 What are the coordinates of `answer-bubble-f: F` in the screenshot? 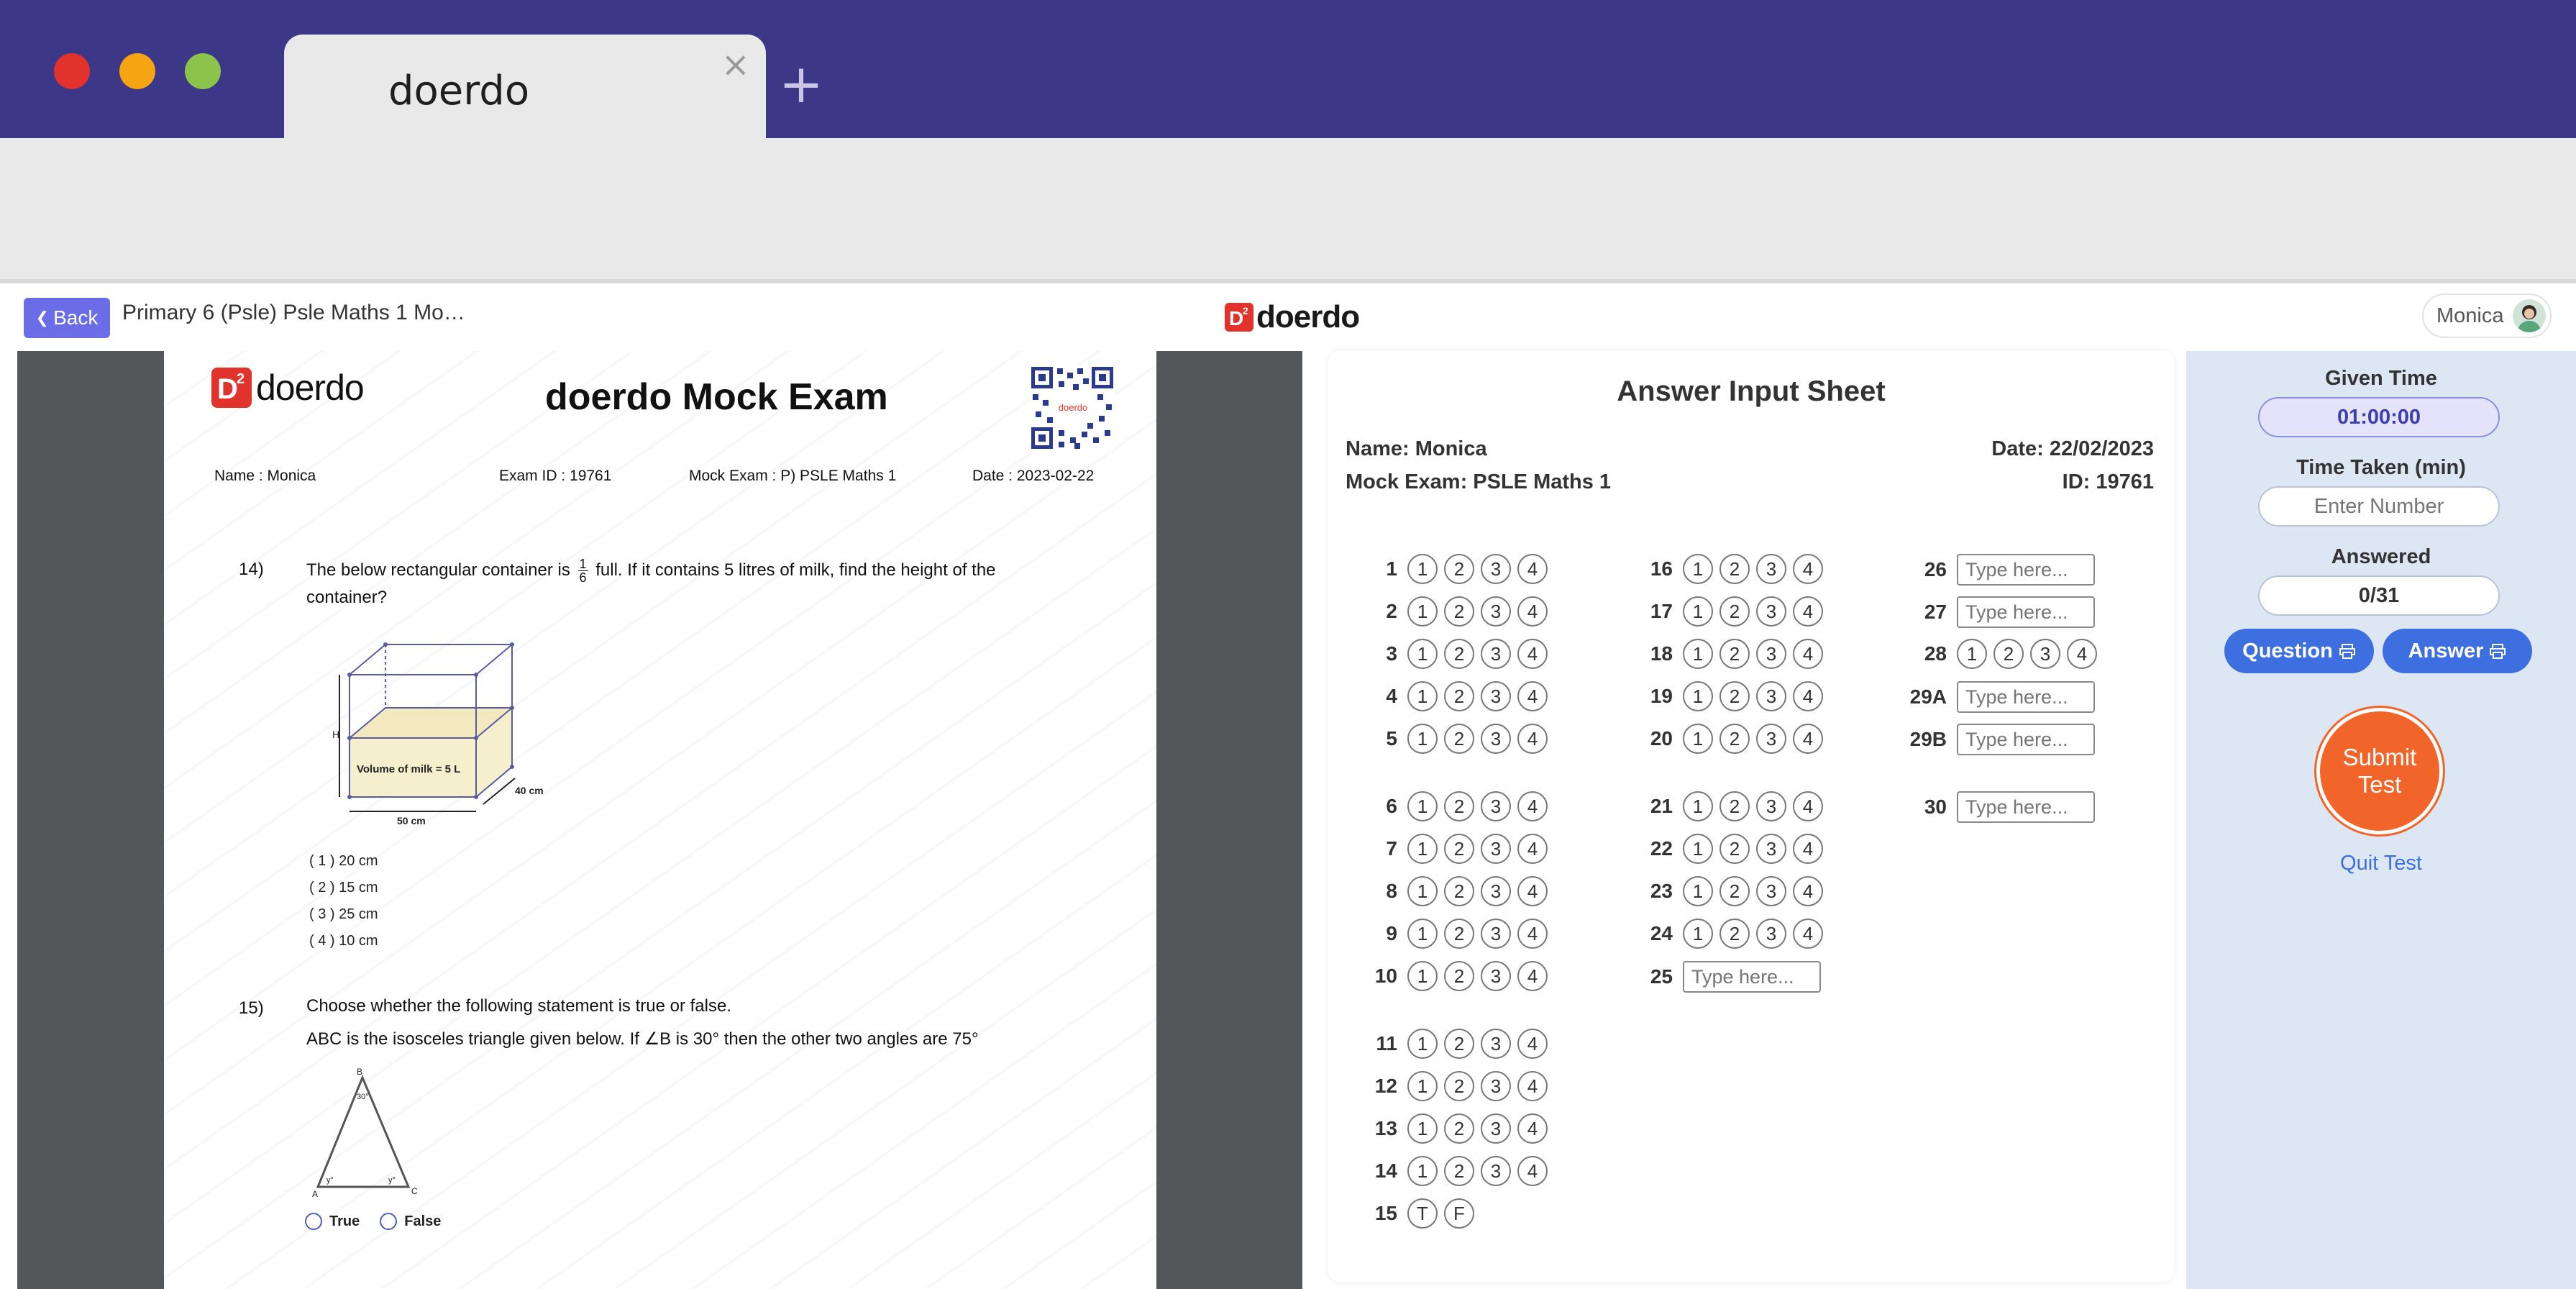 It's located at (1459, 1213).